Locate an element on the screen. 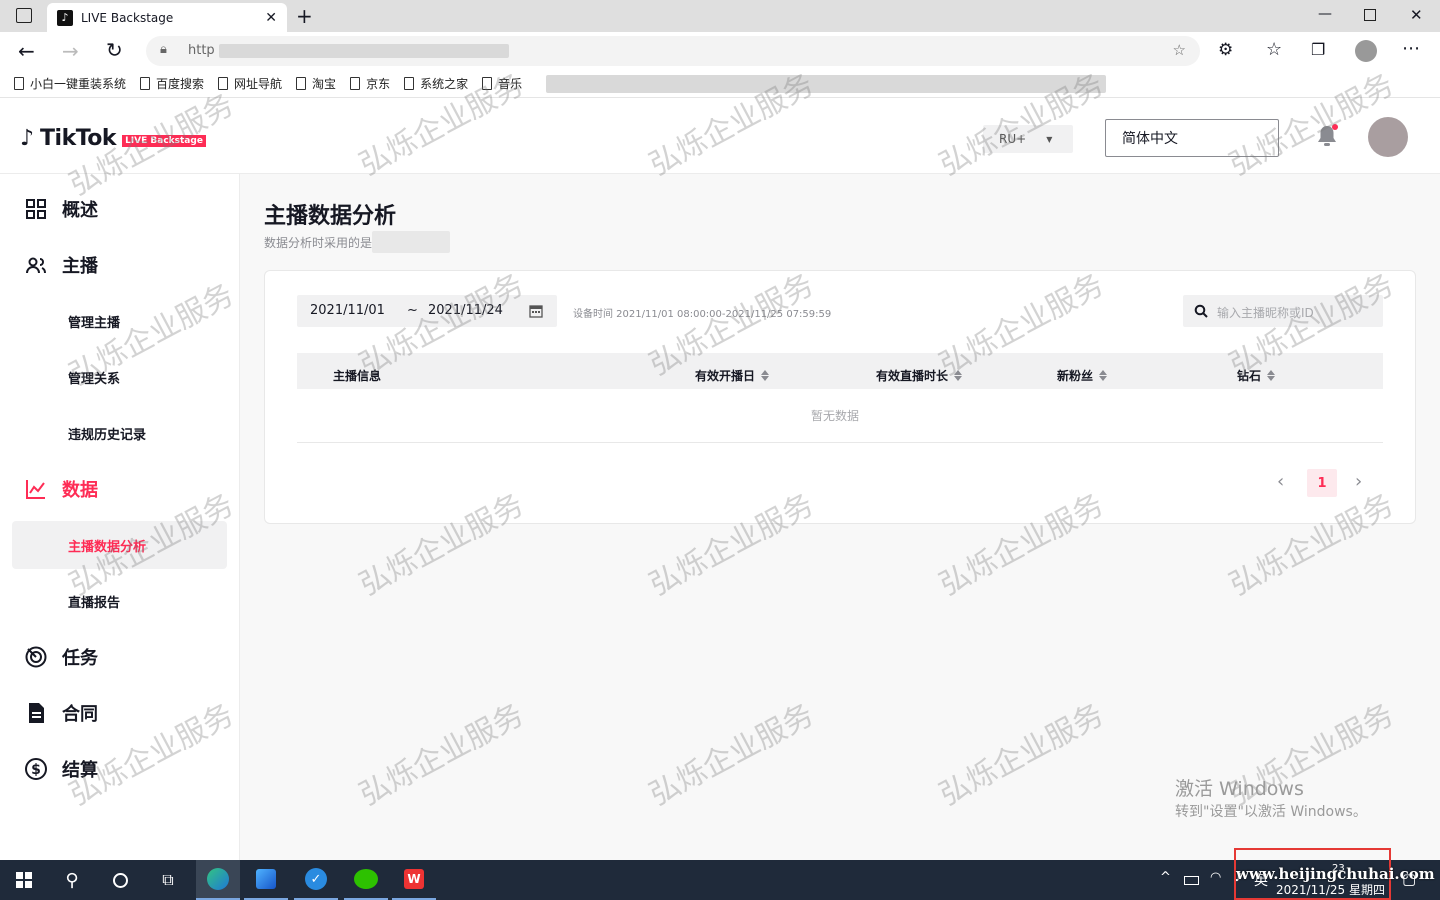 This screenshot has height=900, width=1440. extensions-icon: ⚙ is located at coordinates (1225, 50).